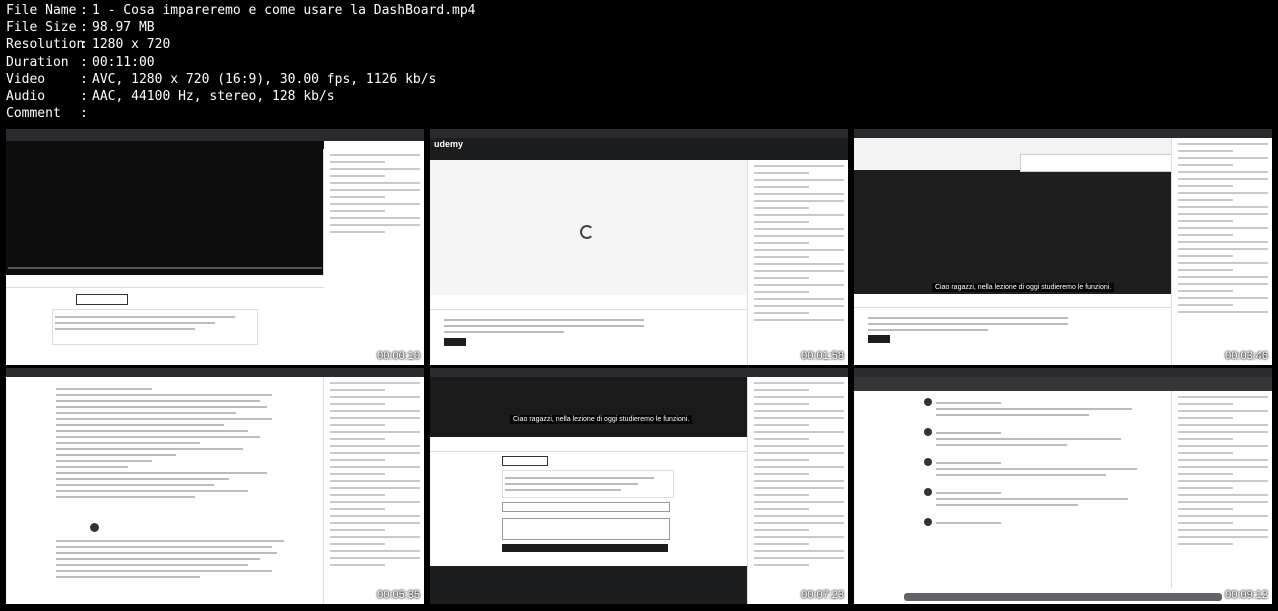 Image resolution: width=1278 pixels, height=611 pixels. Describe the element at coordinates (822, 356) in the screenshot. I see `timestamp: 00:01:58` at that location.